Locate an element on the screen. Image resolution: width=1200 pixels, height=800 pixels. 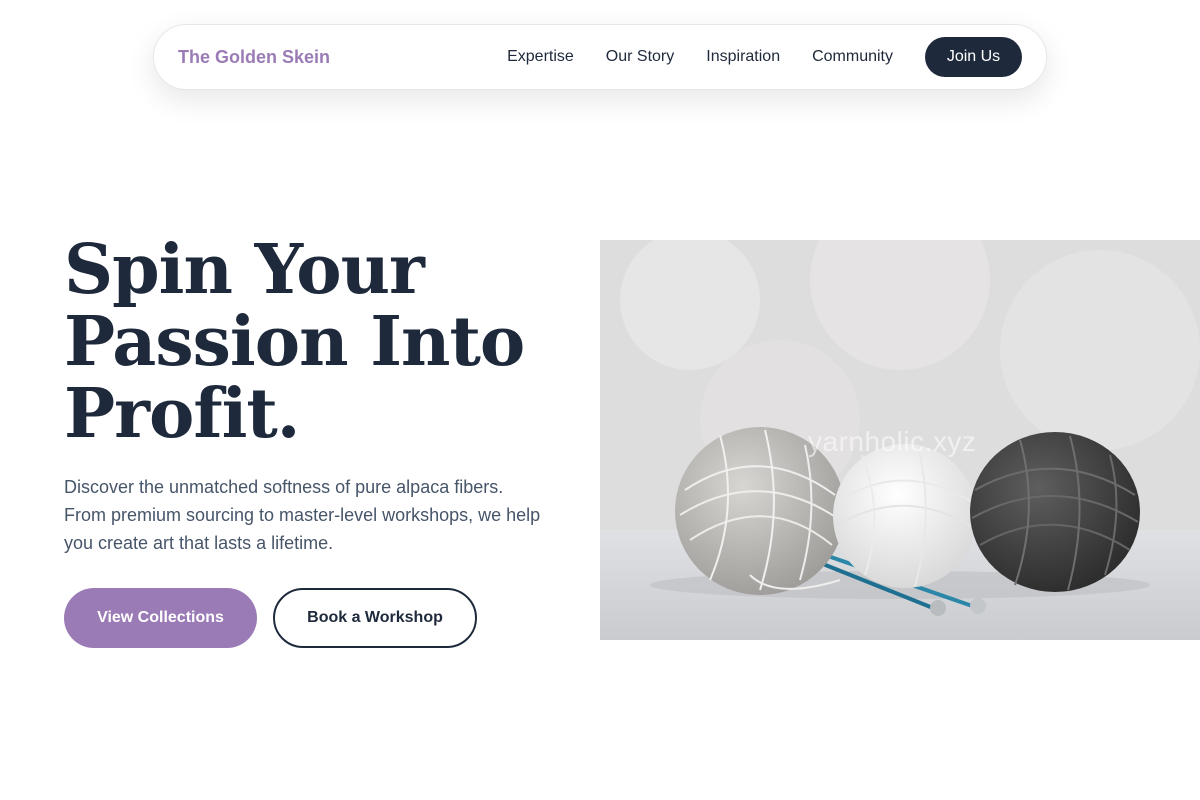
book-workshop-button: Book a Workshop is located at coordinates (375, 618).